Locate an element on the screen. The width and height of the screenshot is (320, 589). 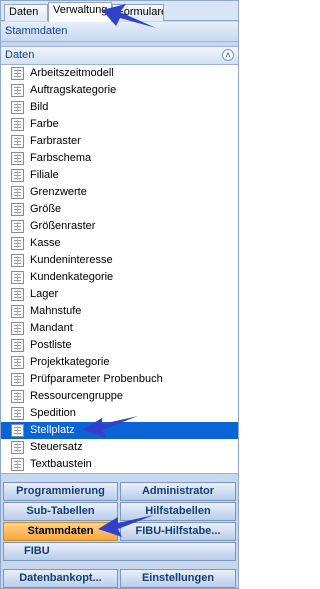
list-item-label: Spedition is located at coordinates (53, 413).